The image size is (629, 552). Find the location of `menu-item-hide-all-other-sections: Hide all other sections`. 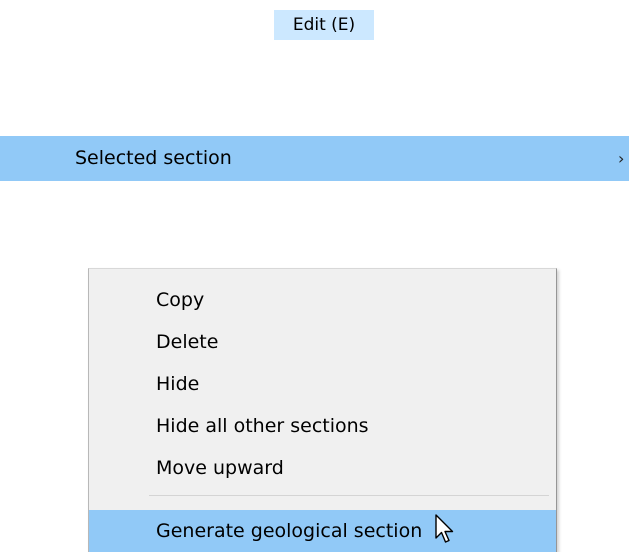

menu-item-hide-all-other-sections: Hide all other sections is located at coordinates (322, 426).